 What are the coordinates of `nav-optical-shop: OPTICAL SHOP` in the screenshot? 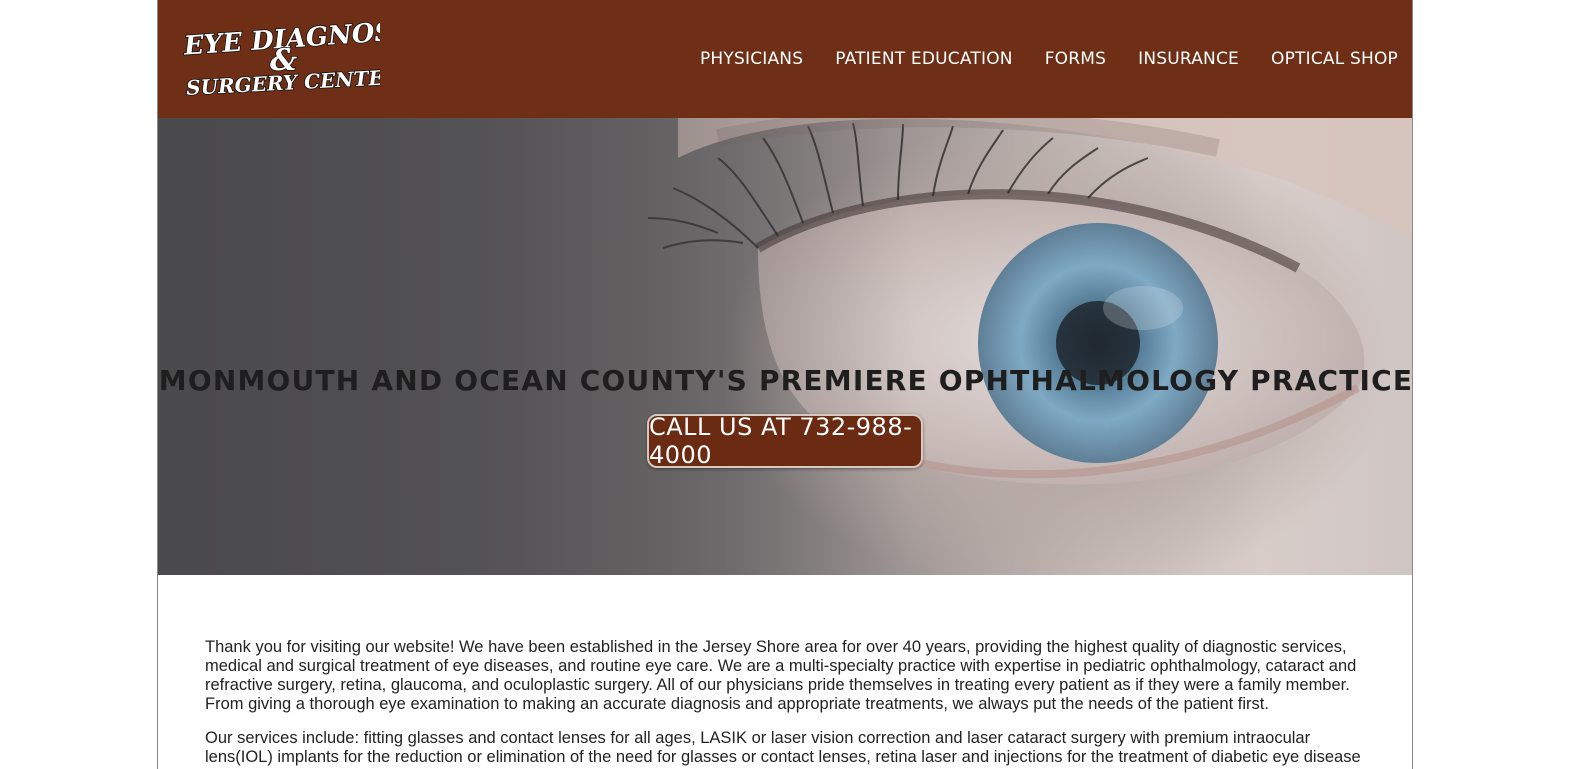 It's located at (1334, 59).